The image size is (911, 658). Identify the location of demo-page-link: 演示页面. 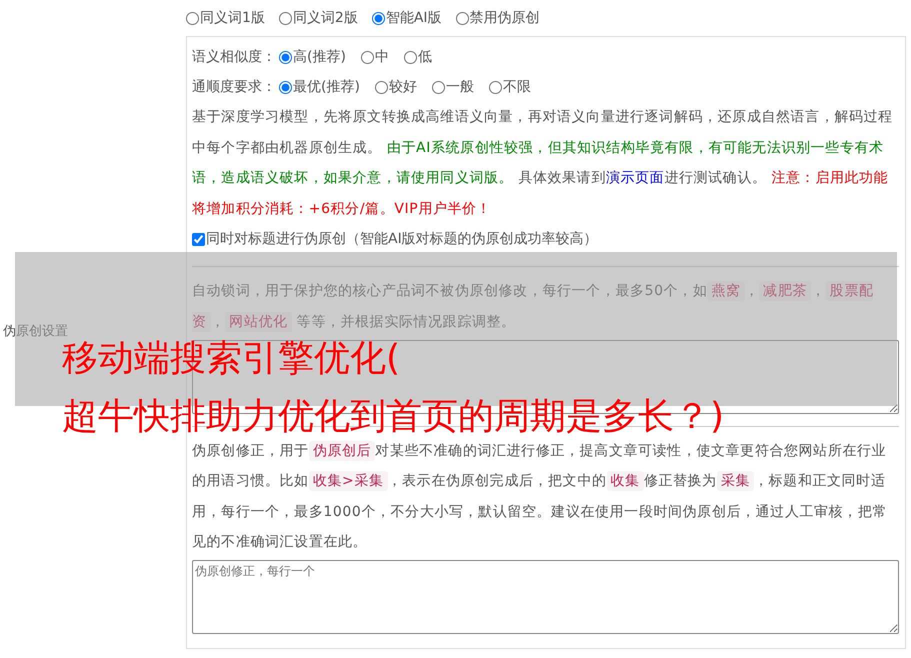
(635, 178).